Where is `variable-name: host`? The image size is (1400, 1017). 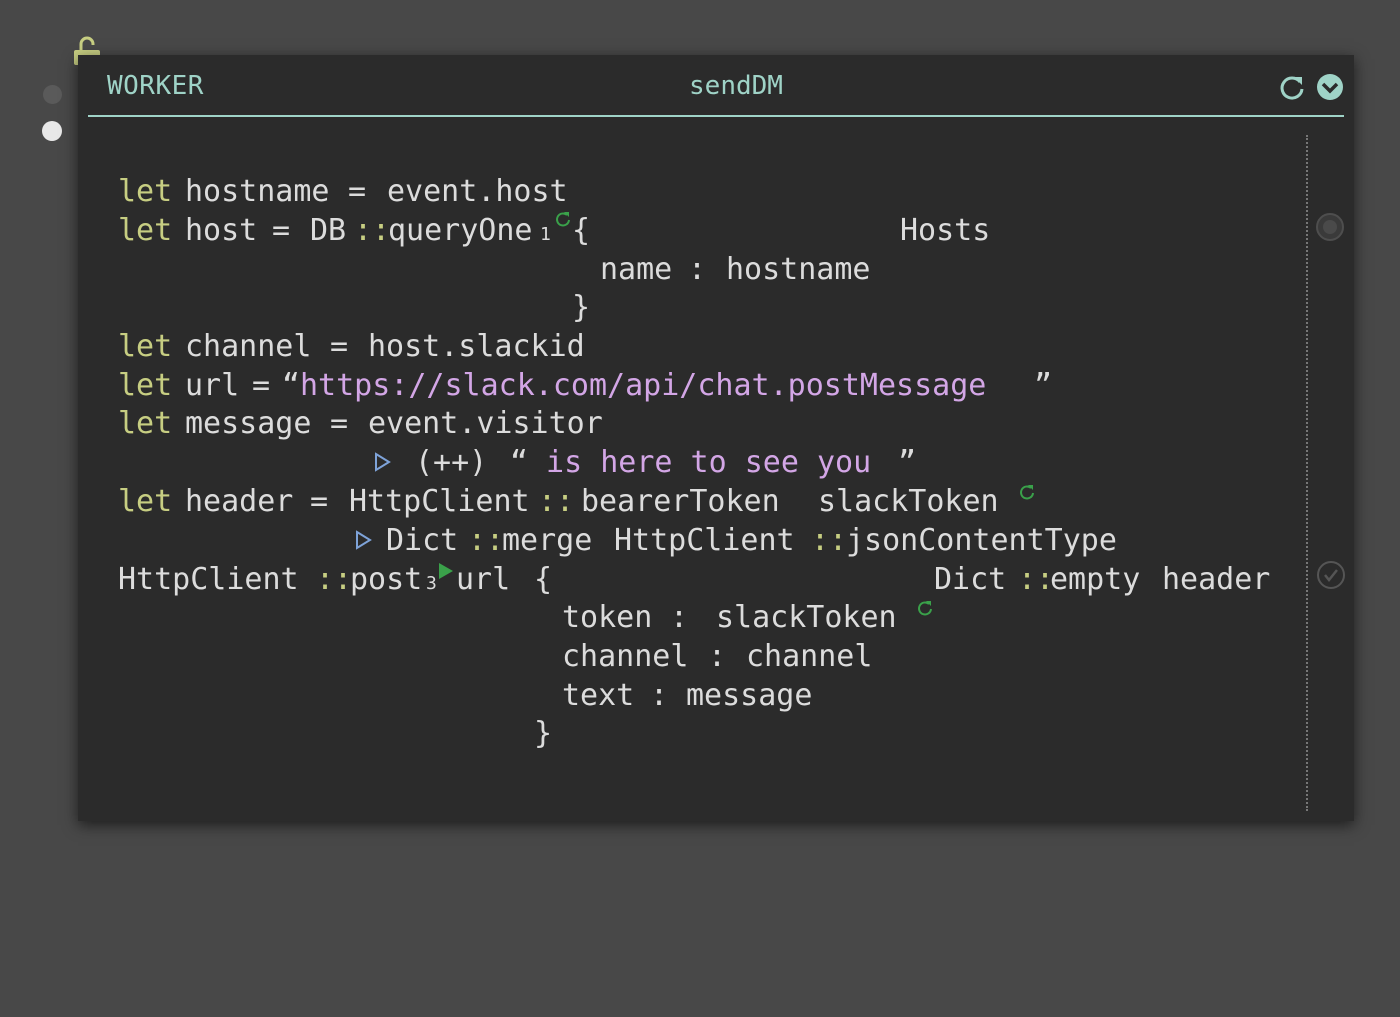
variable-name: host is located at coordinates (221, 231).